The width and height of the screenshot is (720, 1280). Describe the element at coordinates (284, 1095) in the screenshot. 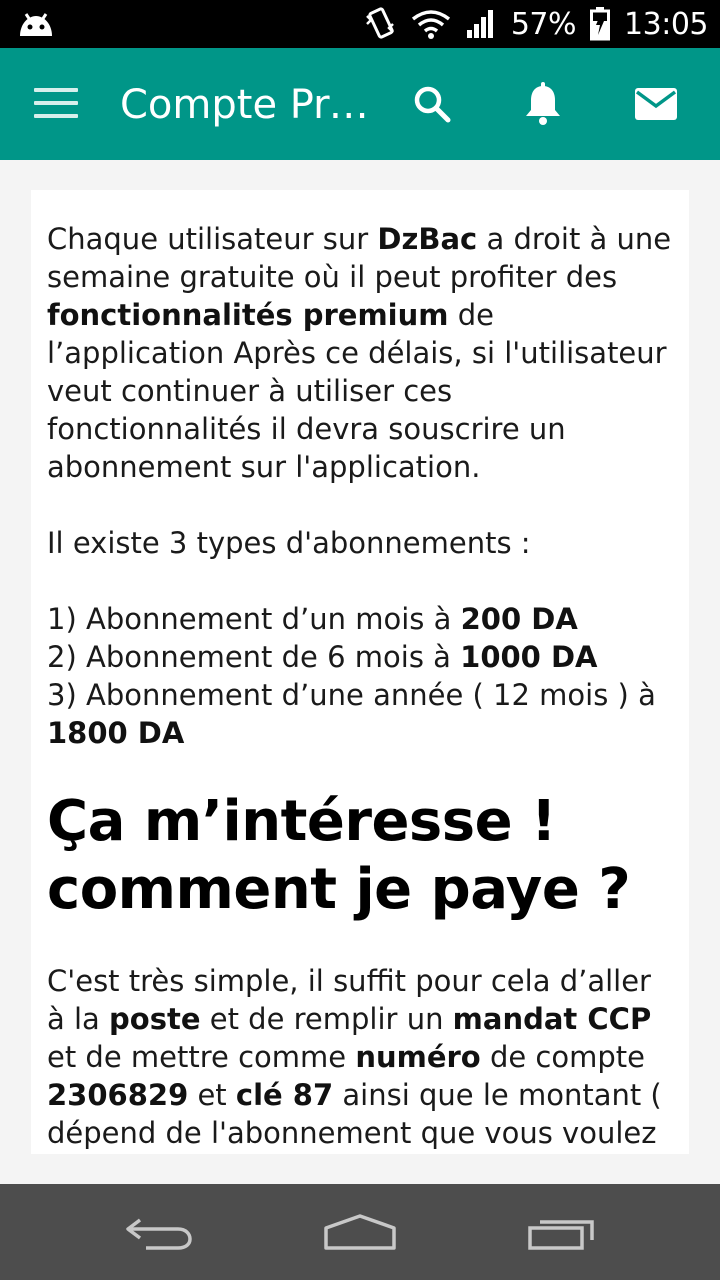

I see `account-key: clé 87` at that location.